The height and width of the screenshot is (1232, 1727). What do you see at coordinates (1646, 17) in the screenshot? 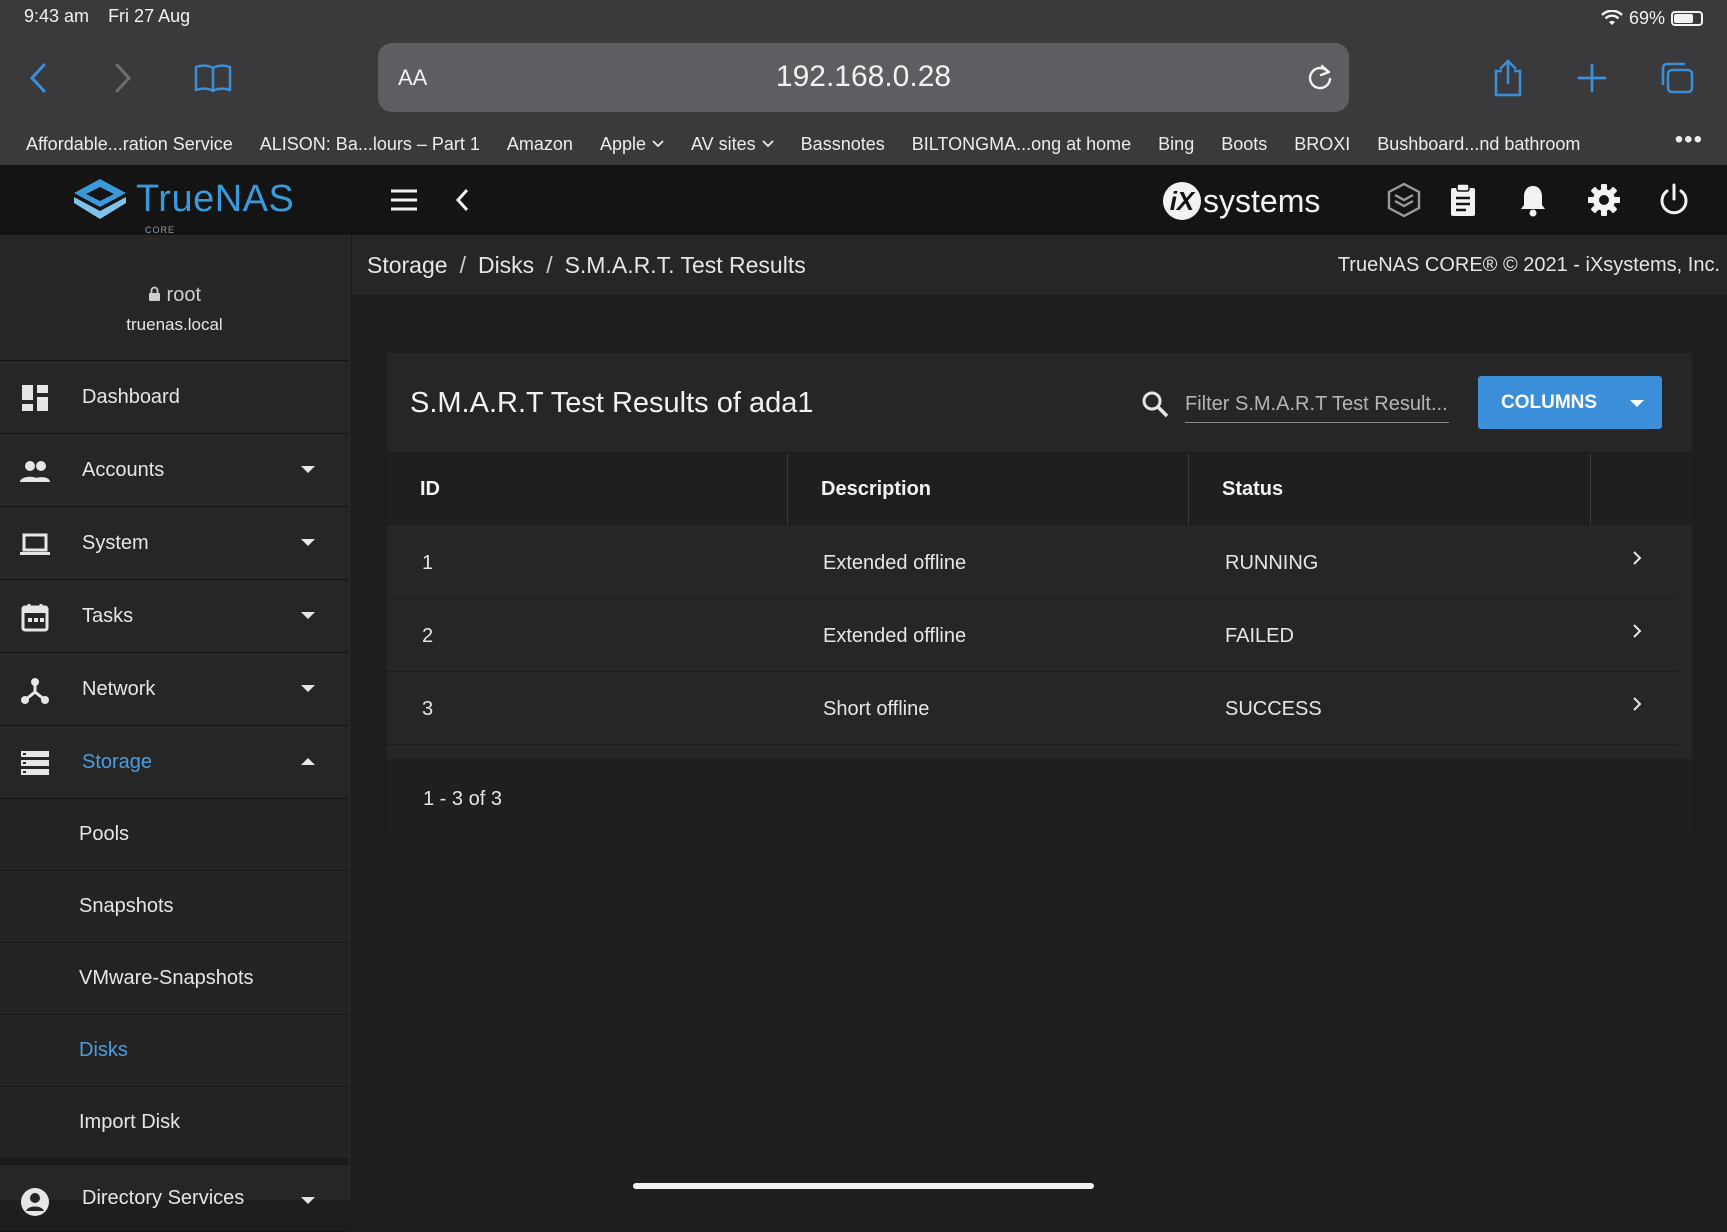
I see `battery-percent: 69%` at bounding box center [1646, 17].